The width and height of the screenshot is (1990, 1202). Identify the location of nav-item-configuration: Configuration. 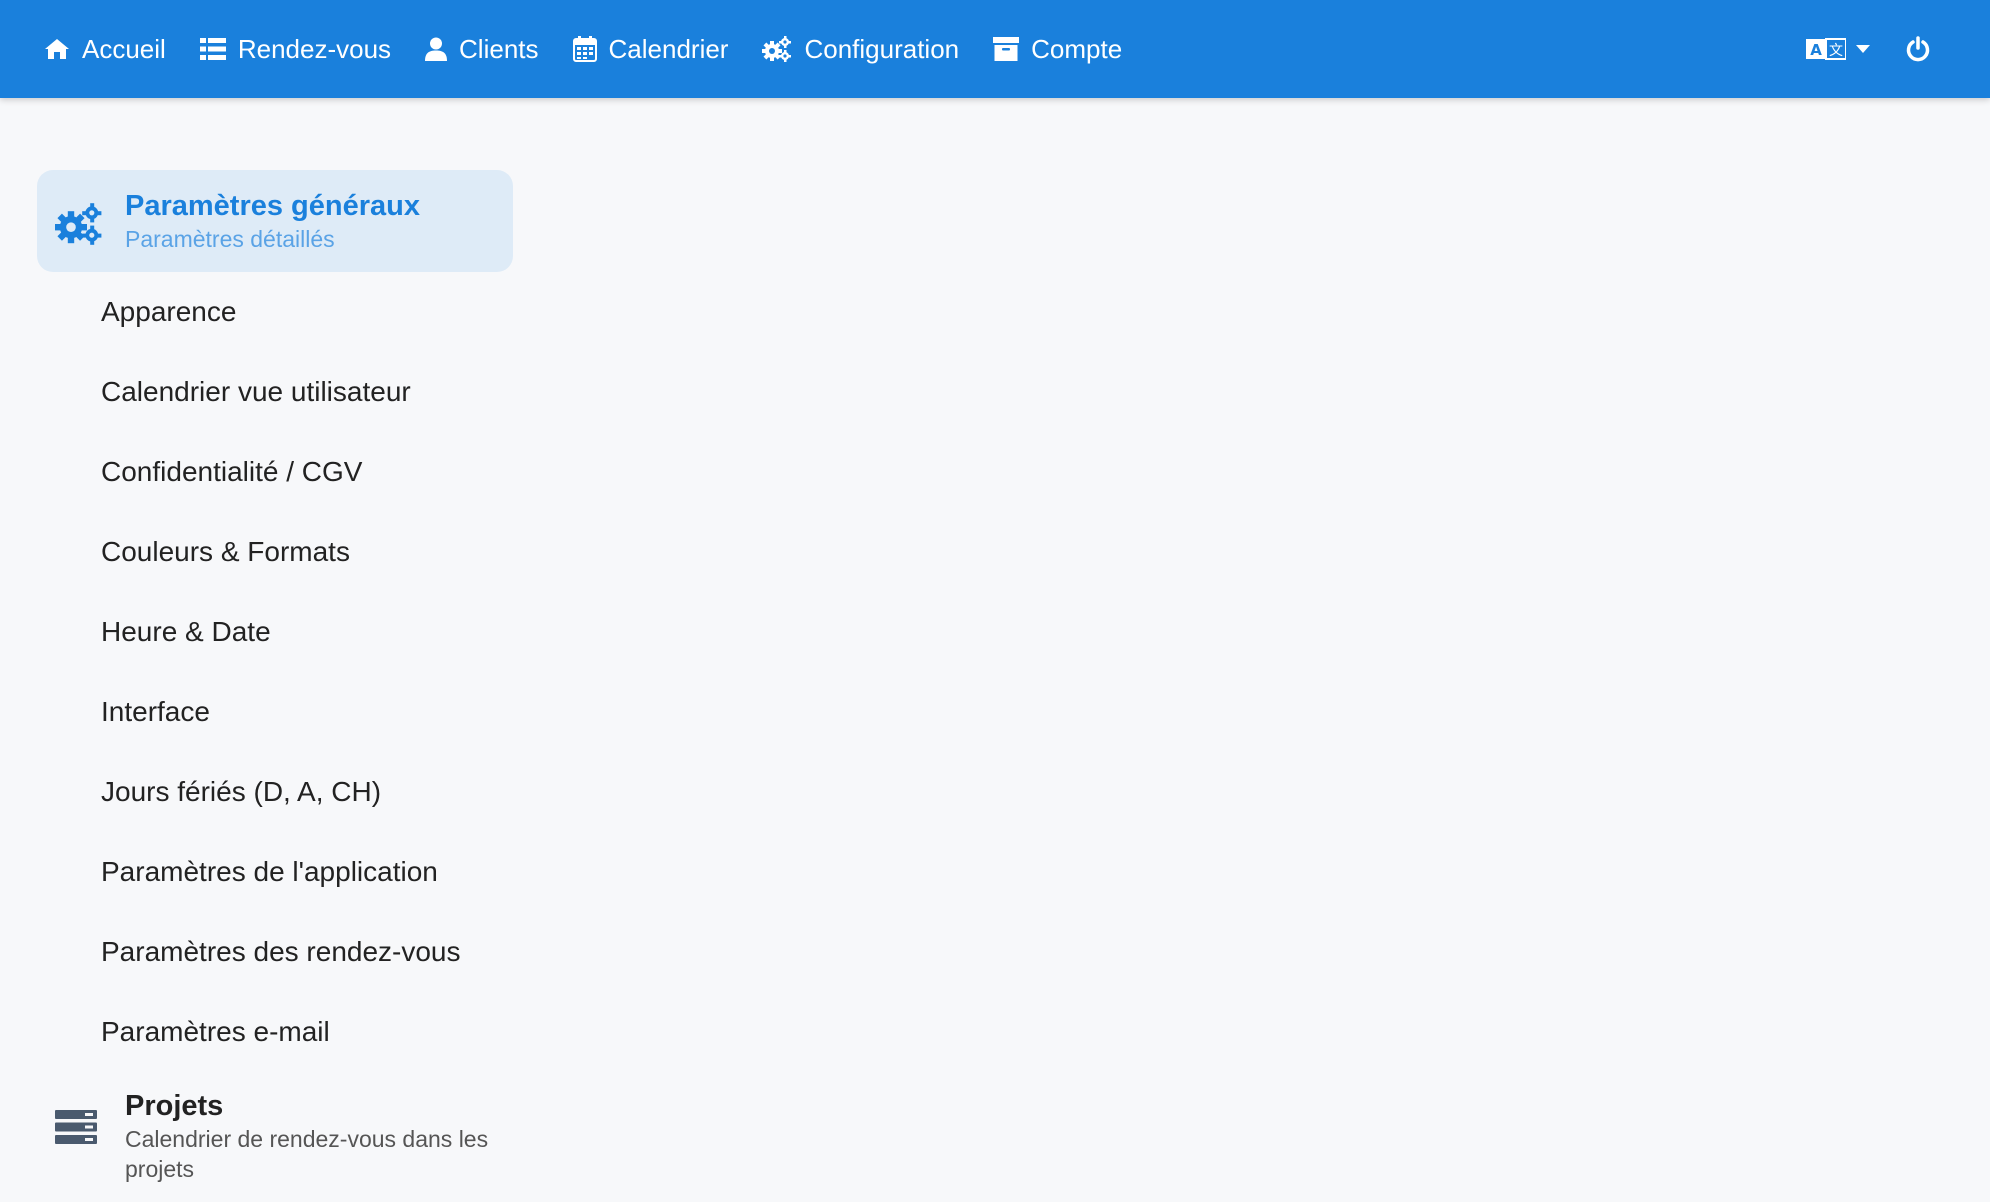
(860, 49).